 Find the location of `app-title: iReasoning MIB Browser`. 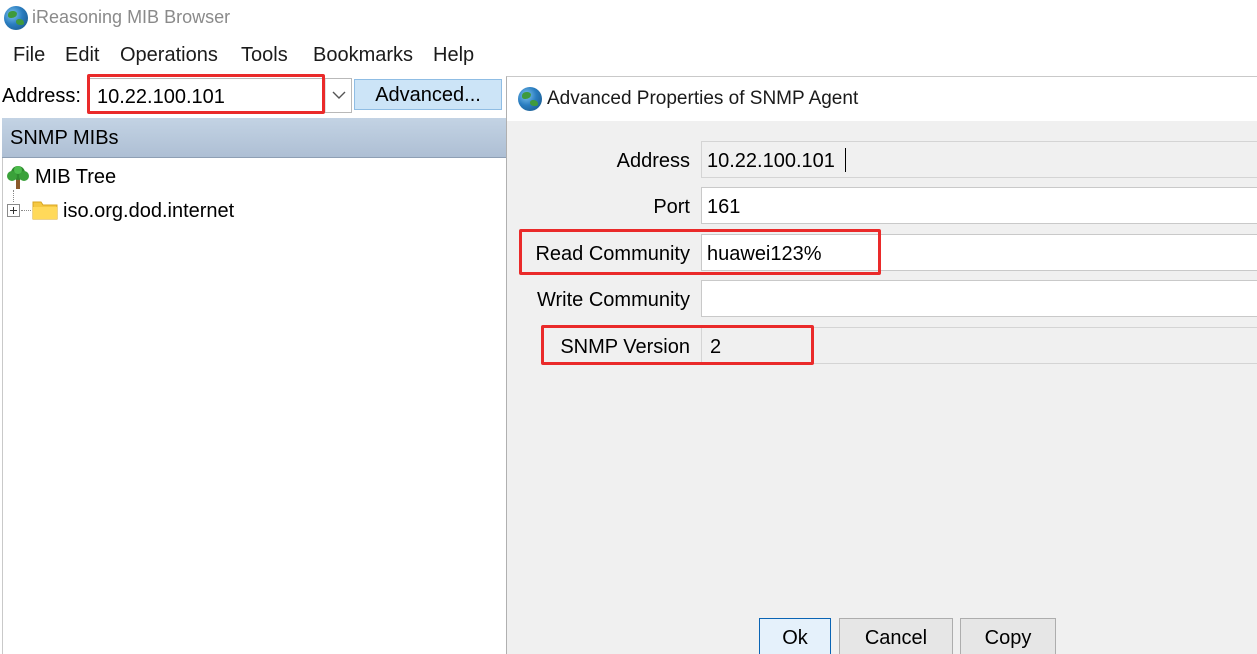

app-title: iReasoning MIB Browser is located at coordinates (131, 17).